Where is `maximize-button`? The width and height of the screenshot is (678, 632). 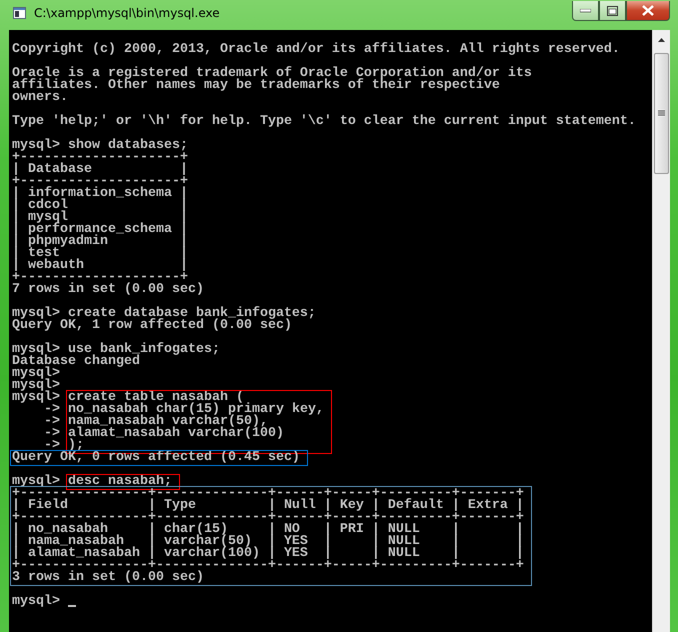 maximize-button is located at coordinates (612, 11).